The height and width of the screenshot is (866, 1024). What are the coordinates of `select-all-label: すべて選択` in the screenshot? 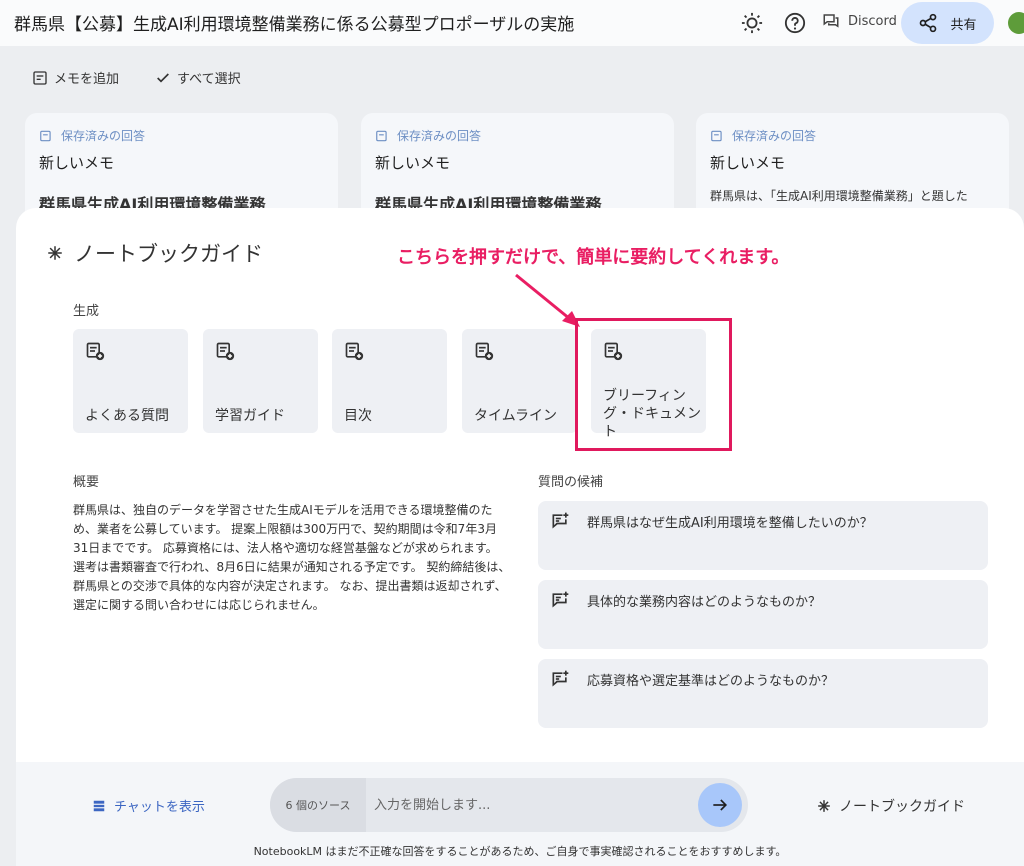 It's located at (209, 79).